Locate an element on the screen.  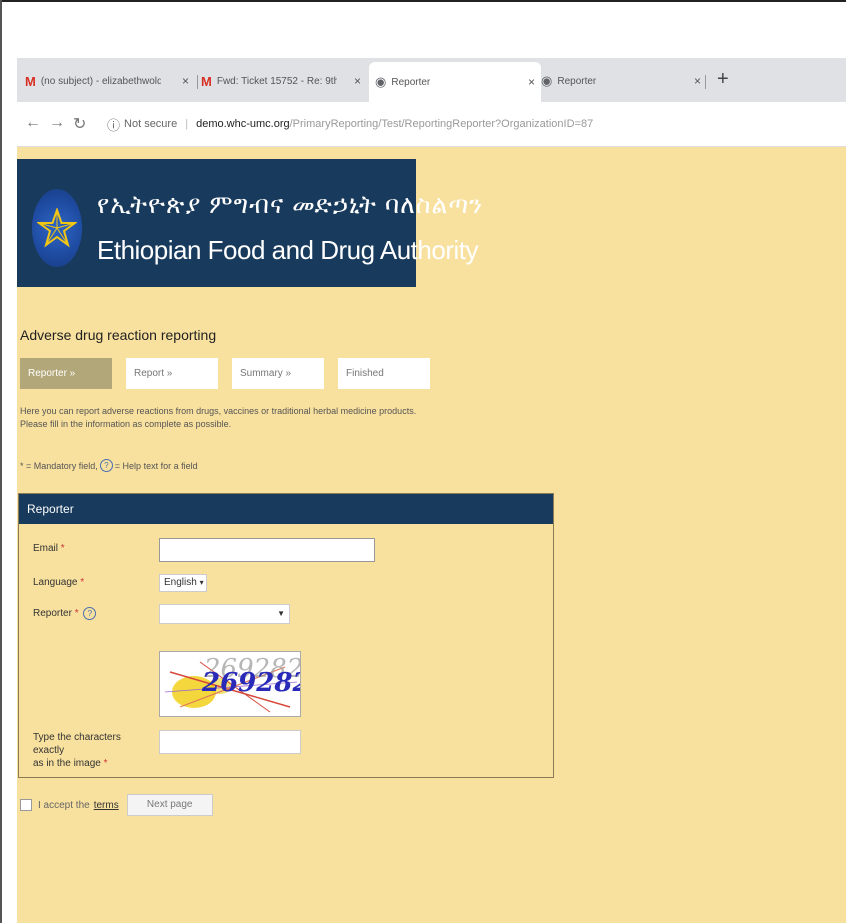
window-frame is located at coordinates (423, 5).